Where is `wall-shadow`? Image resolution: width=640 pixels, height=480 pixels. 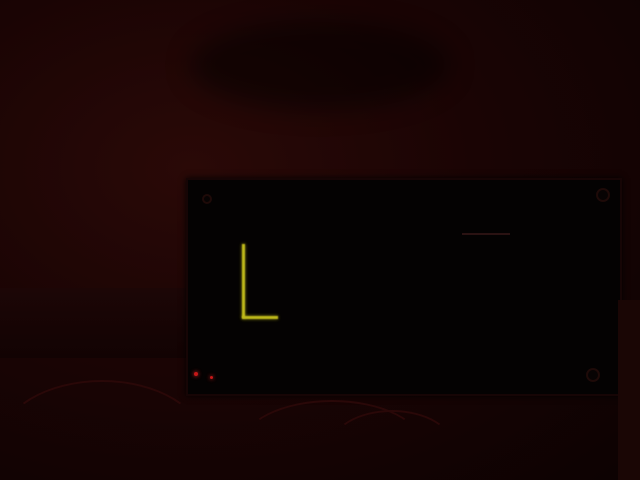 wall-shadow is located at coordinates (320, 65).